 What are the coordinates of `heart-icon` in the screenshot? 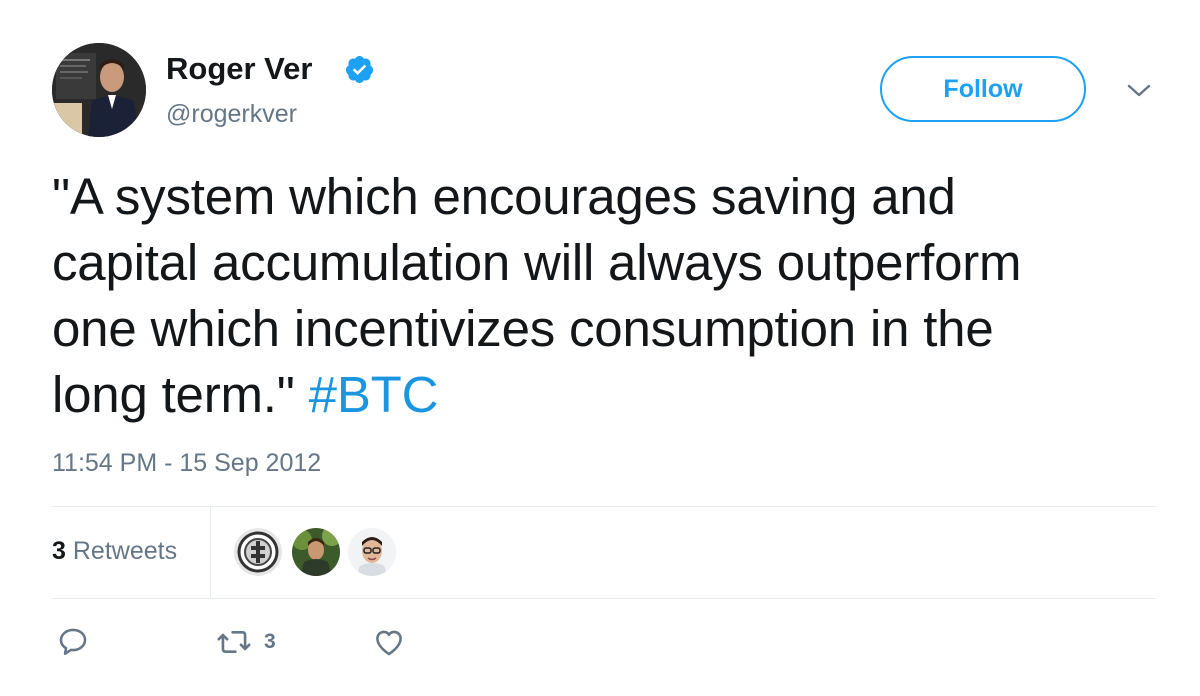 It's located at (389, 643).